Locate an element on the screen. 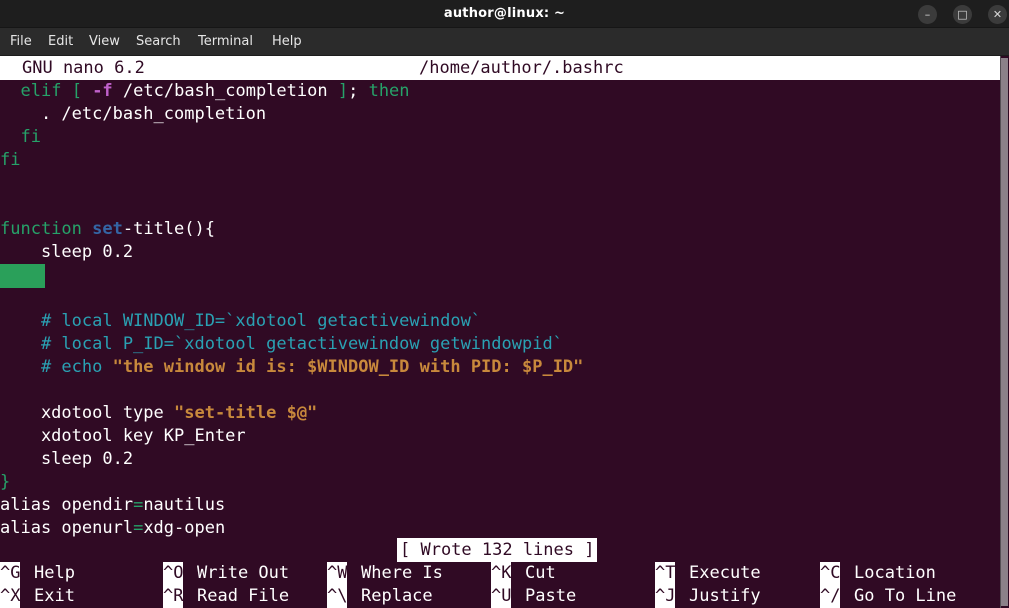  code-token: ; is located at coordinates (358, 91).